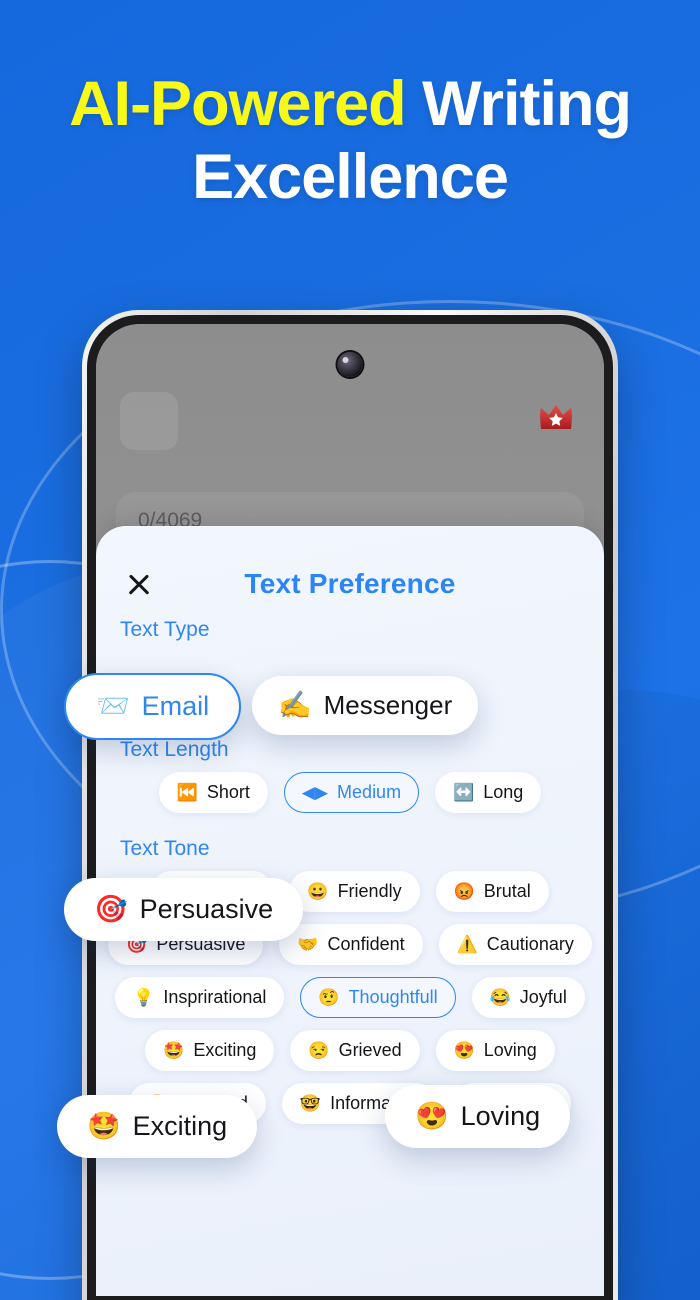 The height and width of the screenshot is (1300, 700). Describe the element at coordinates (464, 891) in the screenshot. I see `angry-face-icon: 😡` at that location.